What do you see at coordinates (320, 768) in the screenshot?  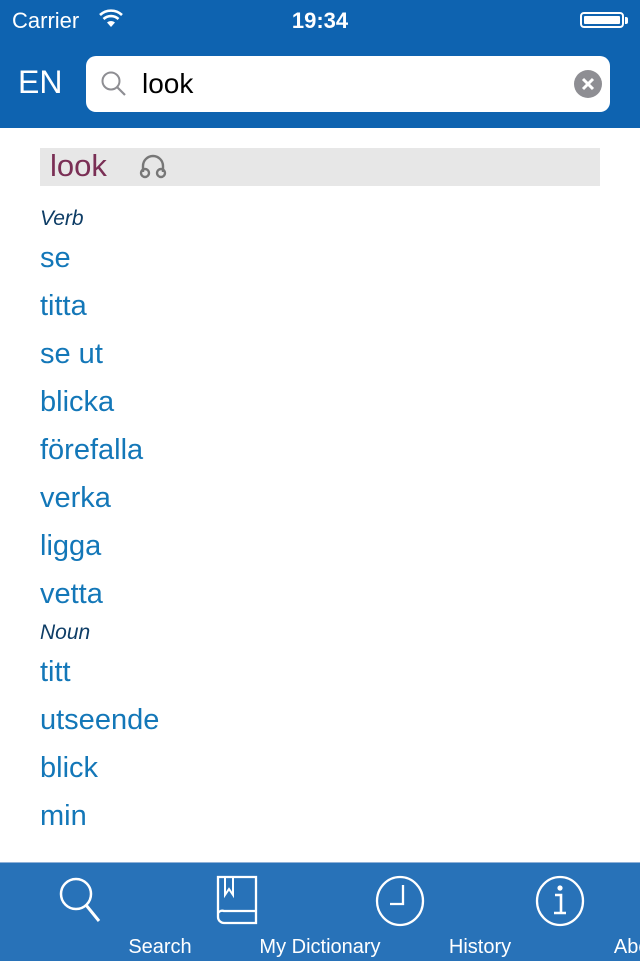 I see `translation-item: blick` at bounding box center [320, 768].